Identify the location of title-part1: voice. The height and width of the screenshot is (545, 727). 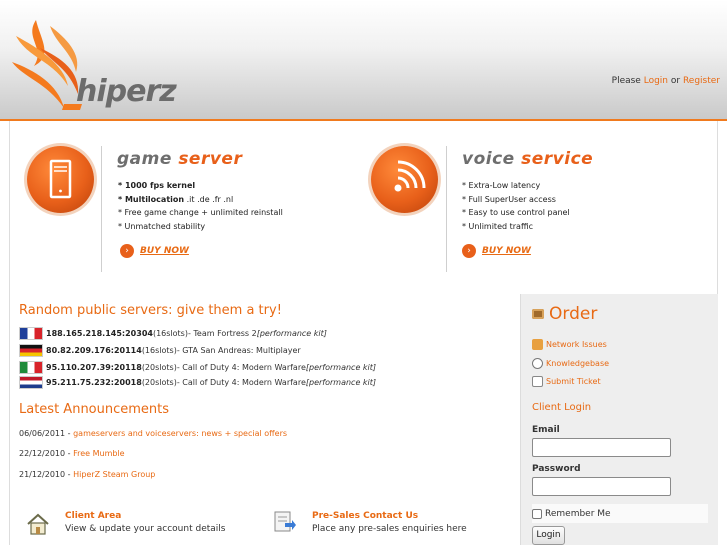
(488, 159).